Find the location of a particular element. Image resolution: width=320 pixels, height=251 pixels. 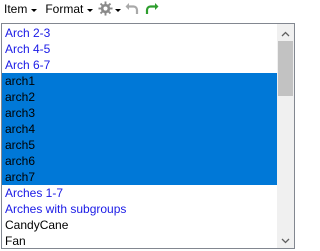

scrollbar-thumb is located at coordinates (285, 68).